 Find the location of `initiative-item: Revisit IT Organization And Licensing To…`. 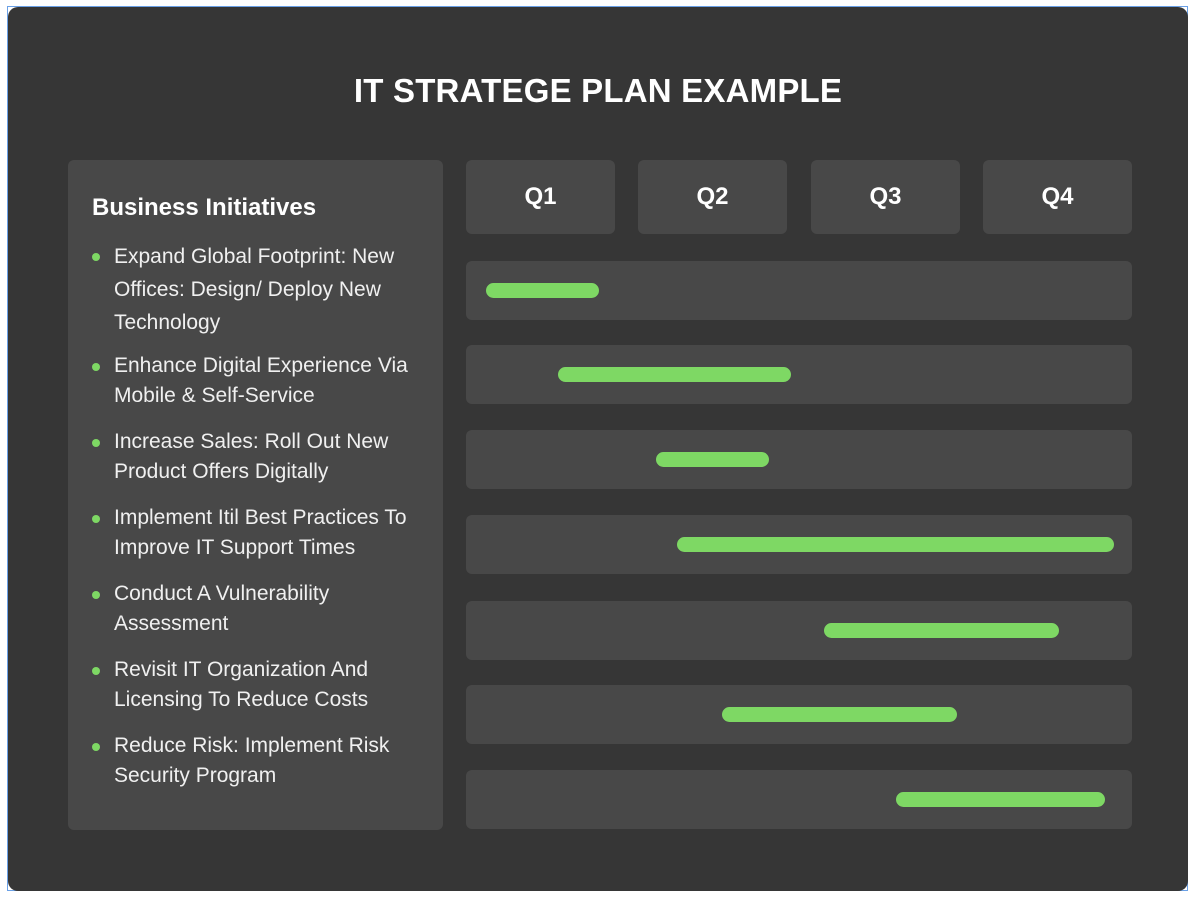

initiative-item: Revisit IT Organization And Licensing To… is located at coordinates (262, 685).